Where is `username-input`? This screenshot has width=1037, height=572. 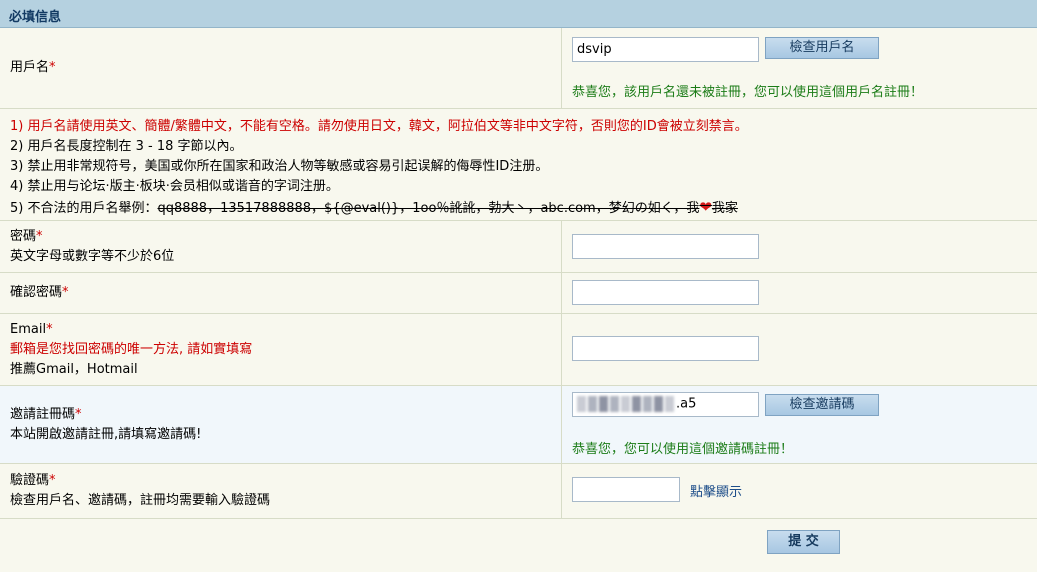 username-input is located at coordinates (665, 49).